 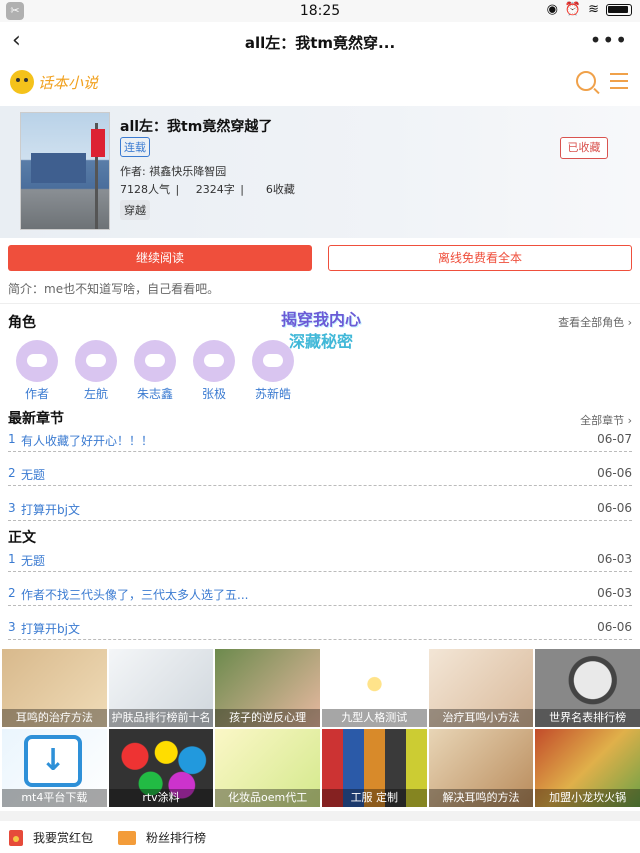 What do you see at coordinates (619, 9) in the screenshot?
I see `battery-icon` at bounding box center [619, 9].